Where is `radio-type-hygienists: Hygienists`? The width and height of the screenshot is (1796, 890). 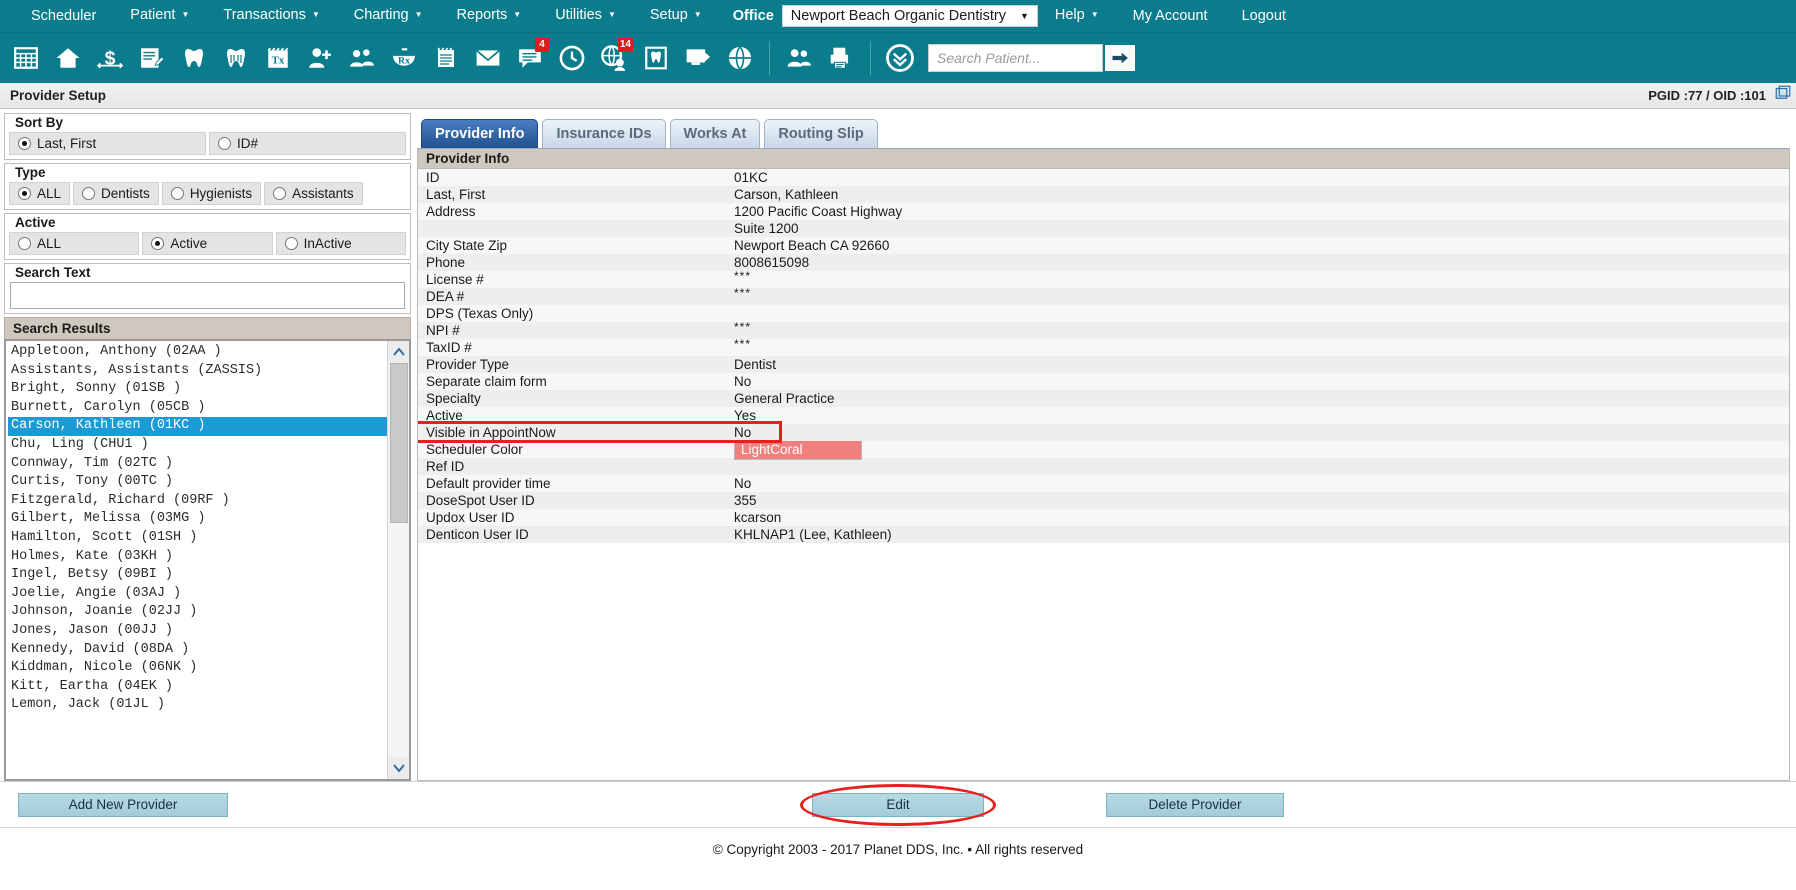
radio-type-hygienists: Hygienists is located at coordinates (211, 193).